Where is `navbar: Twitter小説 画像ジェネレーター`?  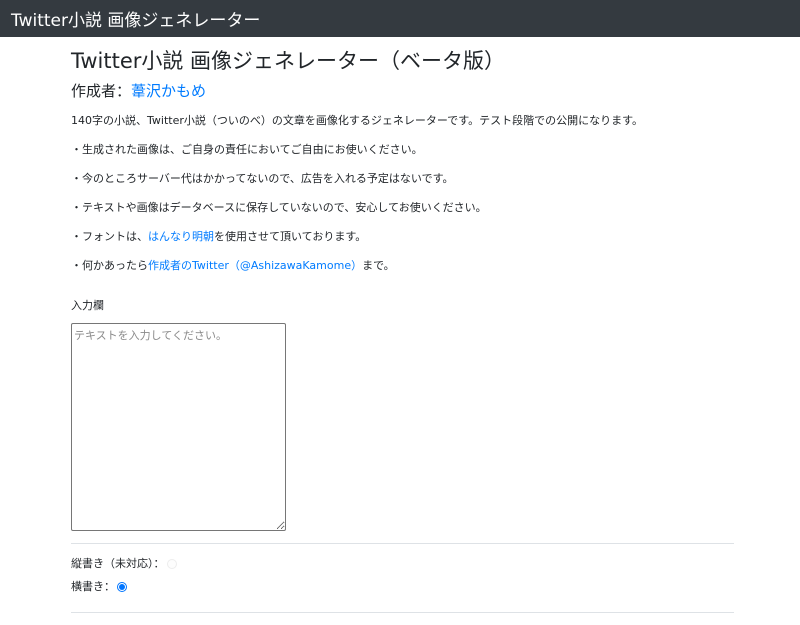 navbar: Twitter小説 画像ジェネレーター is located at coordinates (400, 18).